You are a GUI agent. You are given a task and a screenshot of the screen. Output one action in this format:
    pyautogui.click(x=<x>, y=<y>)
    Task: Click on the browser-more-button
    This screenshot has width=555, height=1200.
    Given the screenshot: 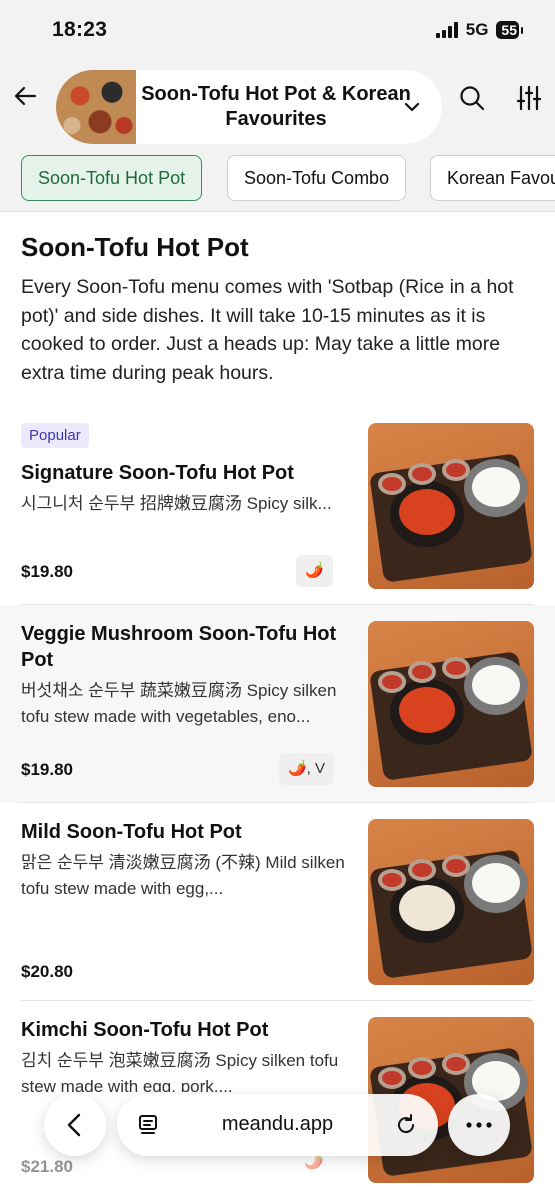 What is the action you would take?
    pyautogui.click(x=479, y=1125)
    